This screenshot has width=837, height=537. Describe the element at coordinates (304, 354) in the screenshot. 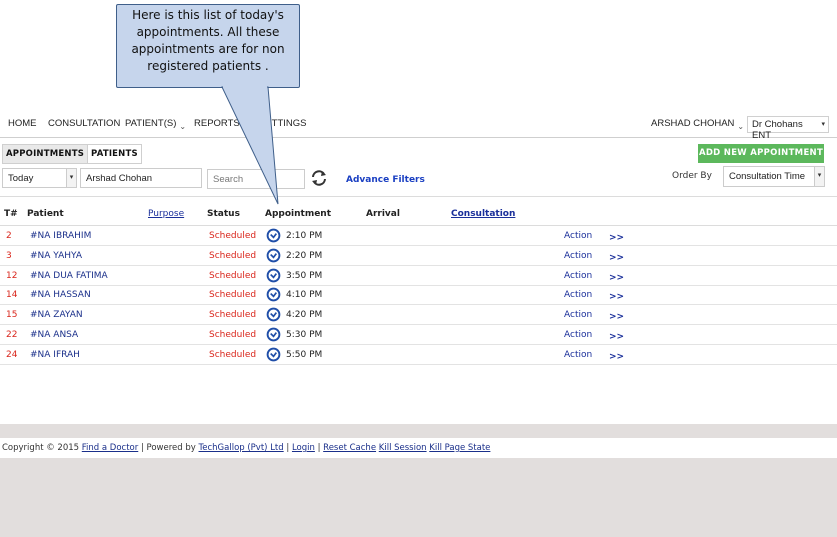

I see `row-appointment-time: 5:50 PM` at that location.